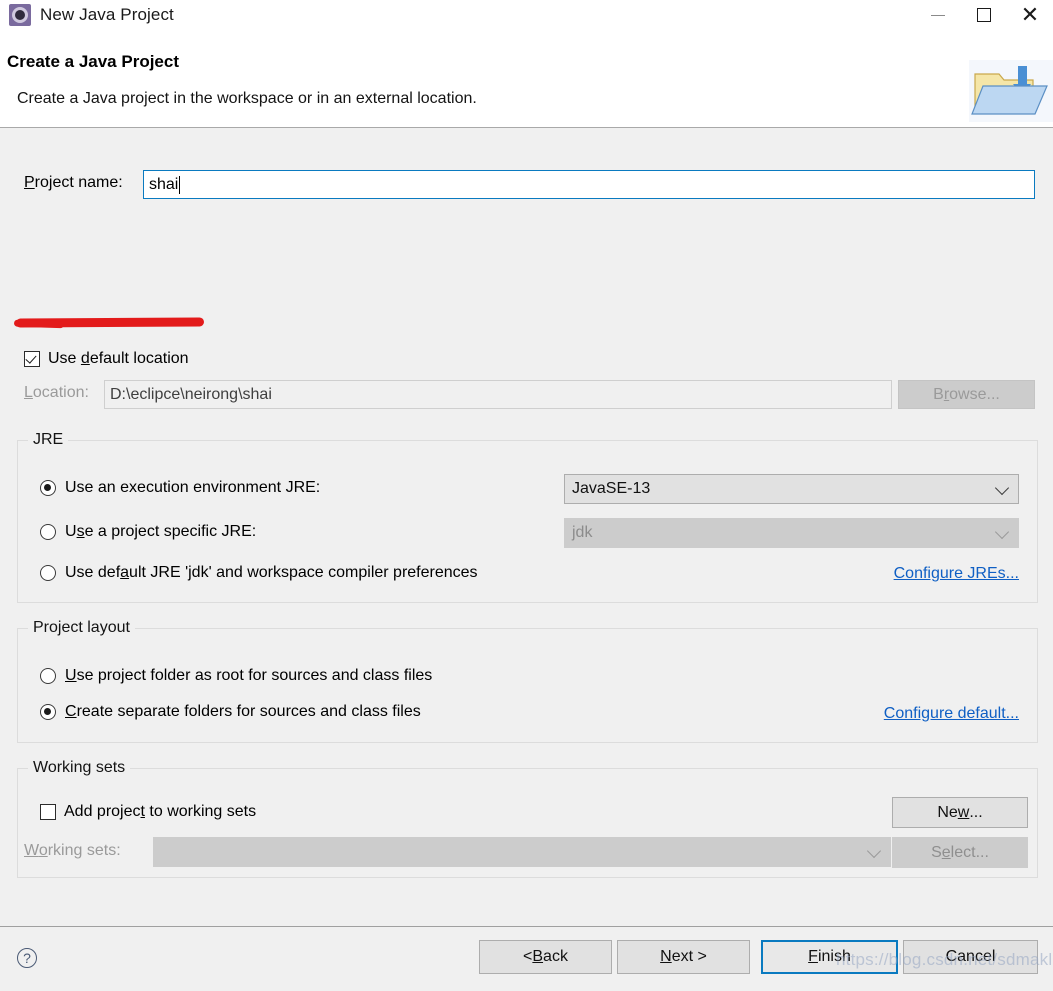  Describe the element at coordinates (200, 811) in the screenshot. I see `label-part-after: to working sets` at that location.